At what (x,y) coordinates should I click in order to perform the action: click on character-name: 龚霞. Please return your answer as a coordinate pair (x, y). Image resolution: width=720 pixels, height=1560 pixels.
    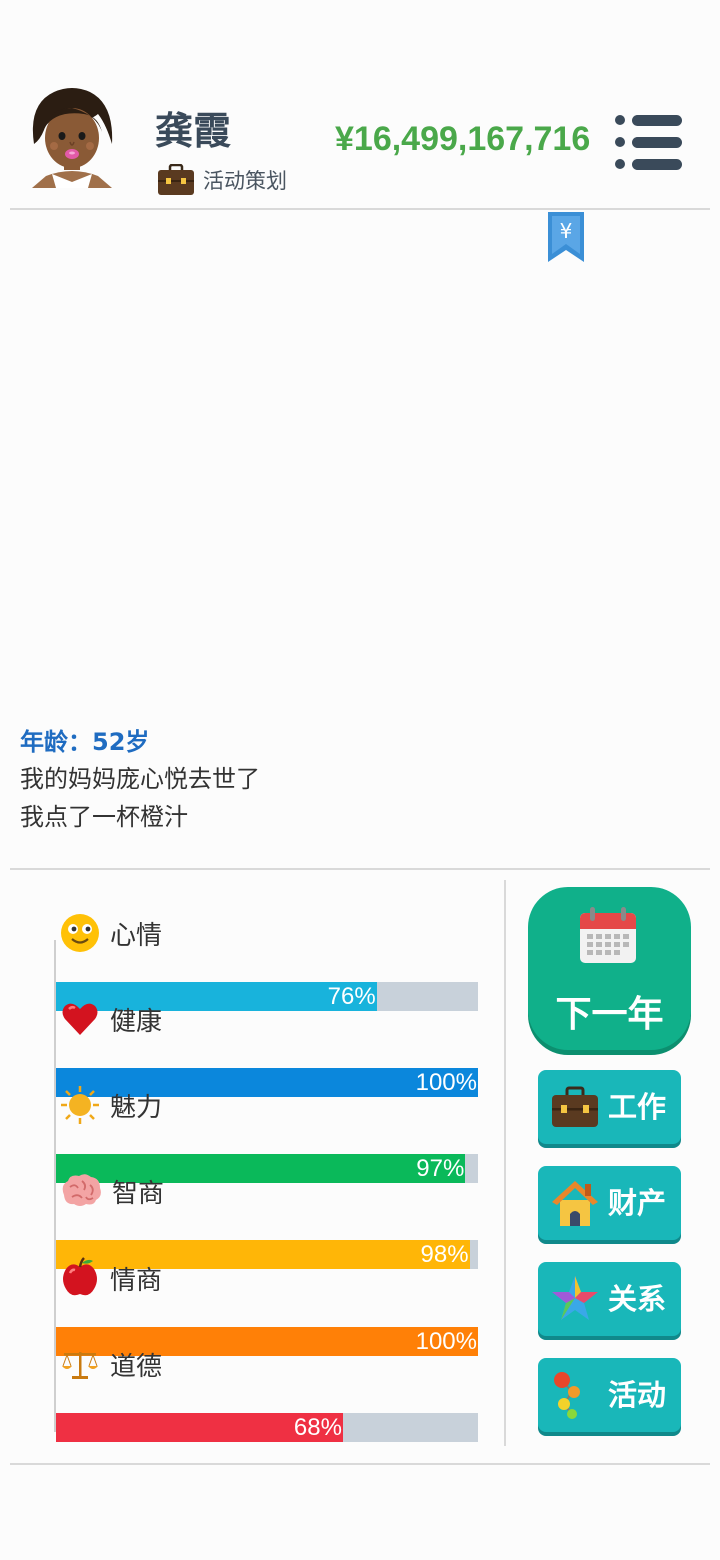
    Looking at the image, I should click on (193, 131).